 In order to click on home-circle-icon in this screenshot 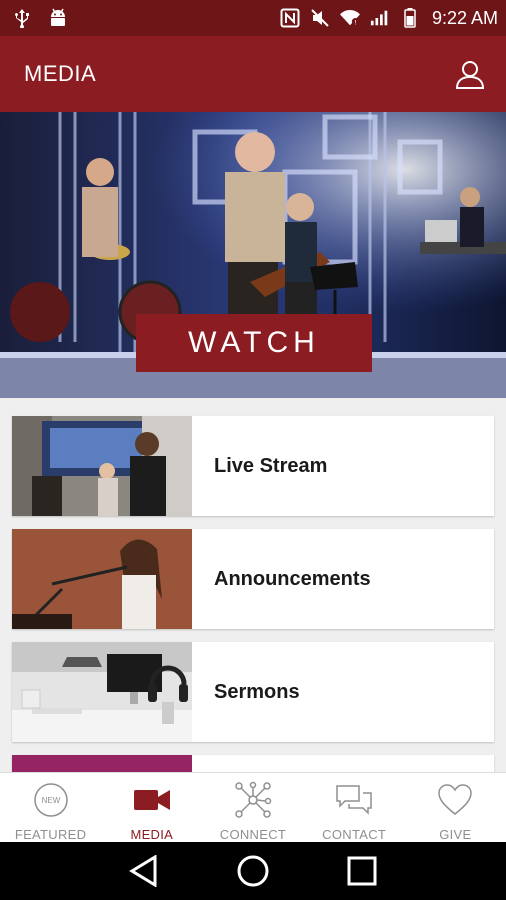, I will do `click(253, 871)`.